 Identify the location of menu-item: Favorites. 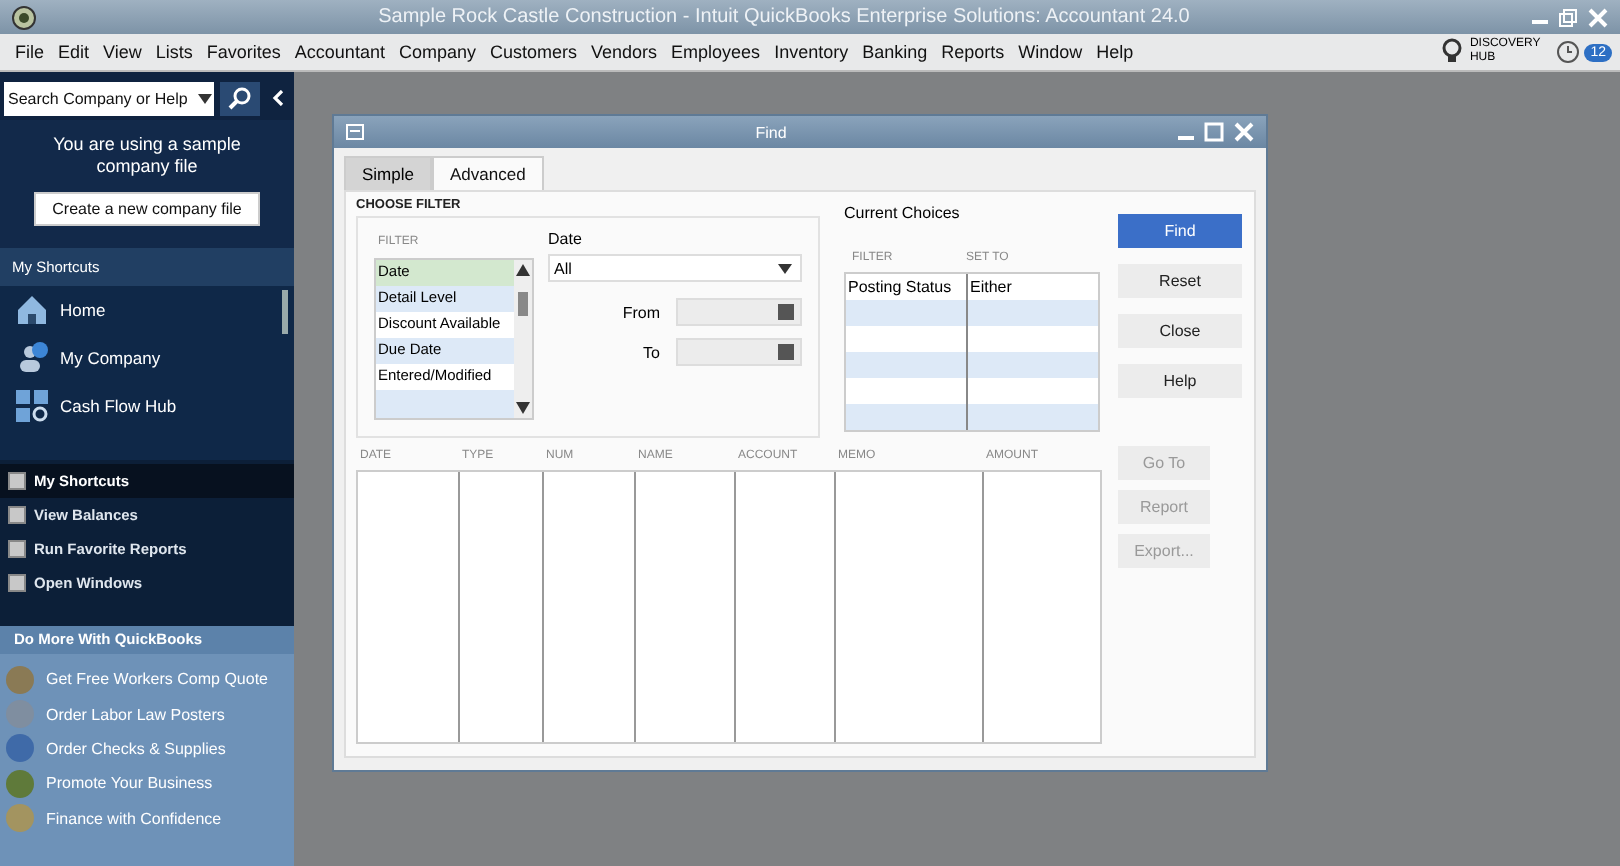
(243, 52).